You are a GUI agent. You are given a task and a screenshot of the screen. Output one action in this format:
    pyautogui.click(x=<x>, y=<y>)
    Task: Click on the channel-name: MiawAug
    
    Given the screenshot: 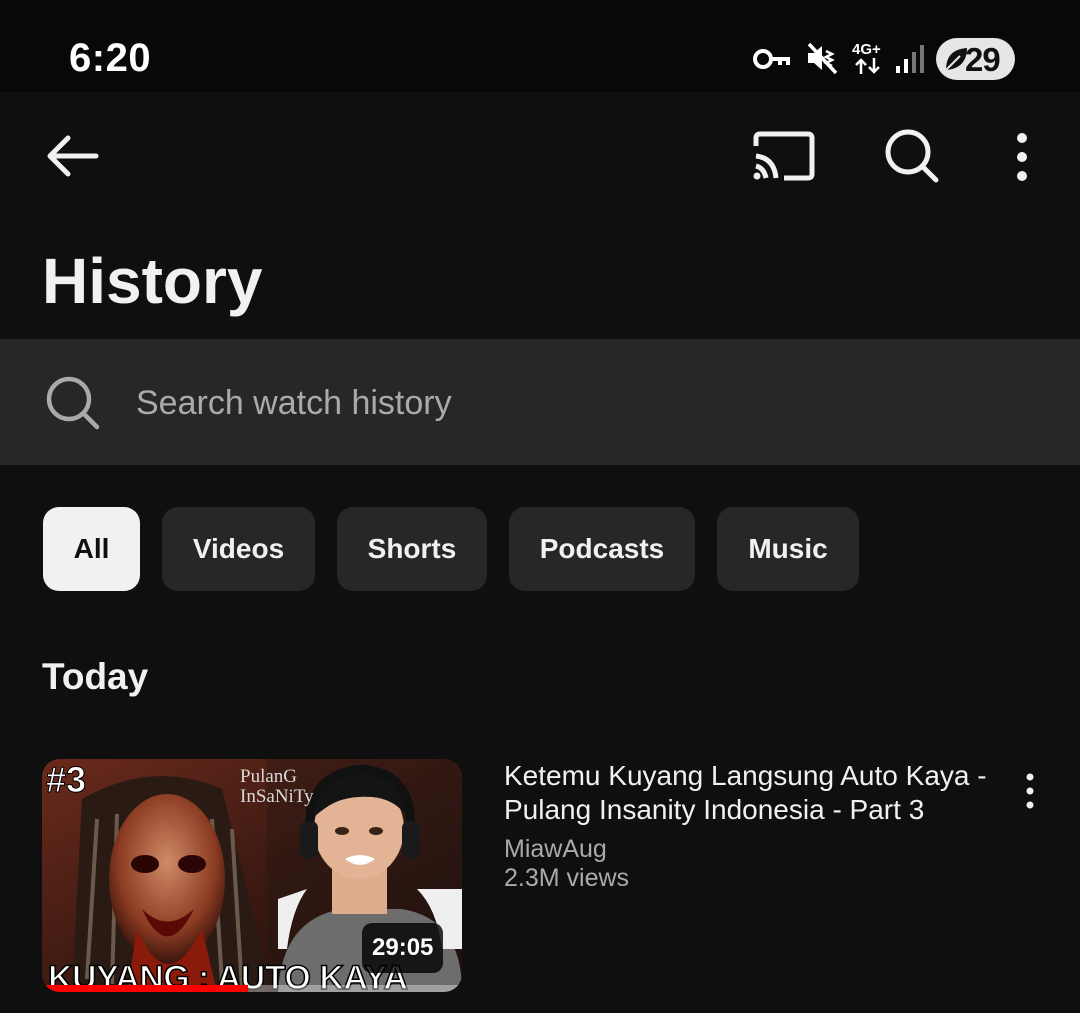 What is the action you would take?
    pyautogui.click(x=555, y=849)
    